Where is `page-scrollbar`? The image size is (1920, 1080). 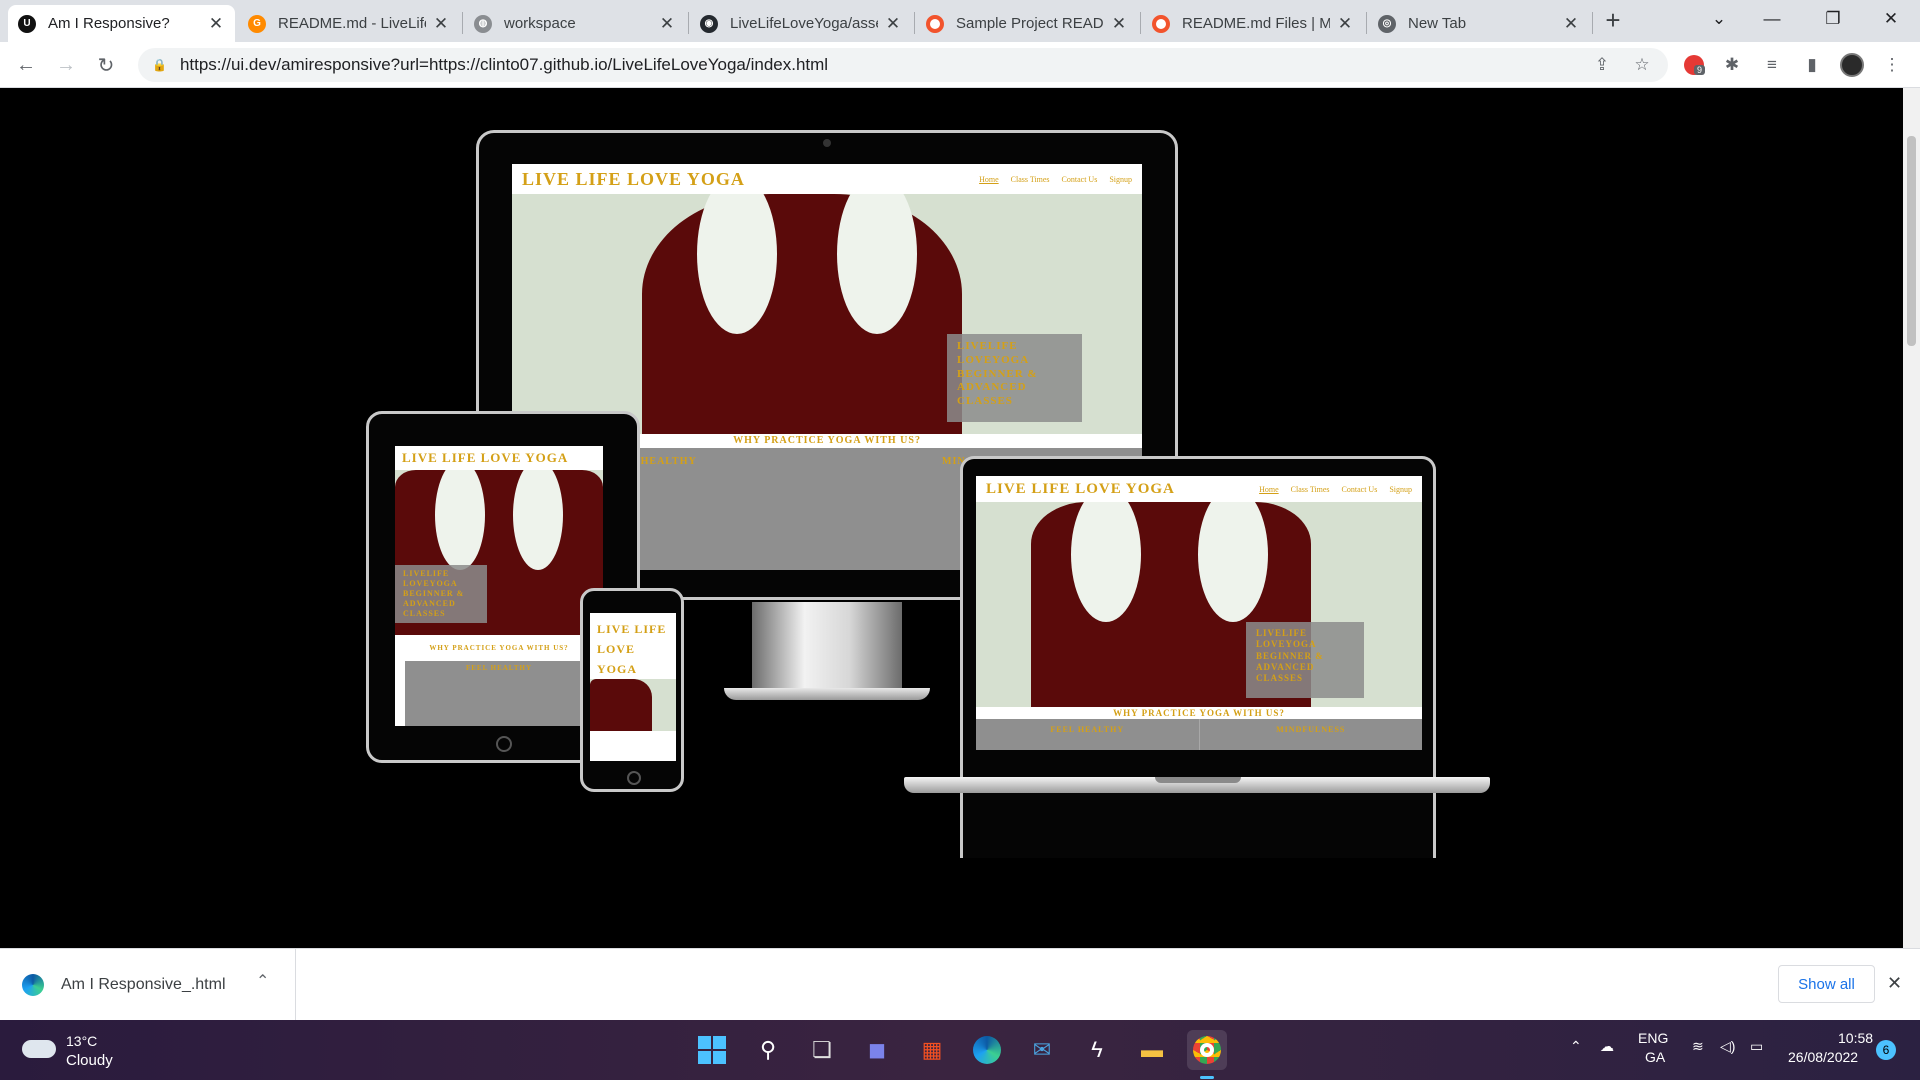
page-scrollbar is located at coordinates (1911, 518).